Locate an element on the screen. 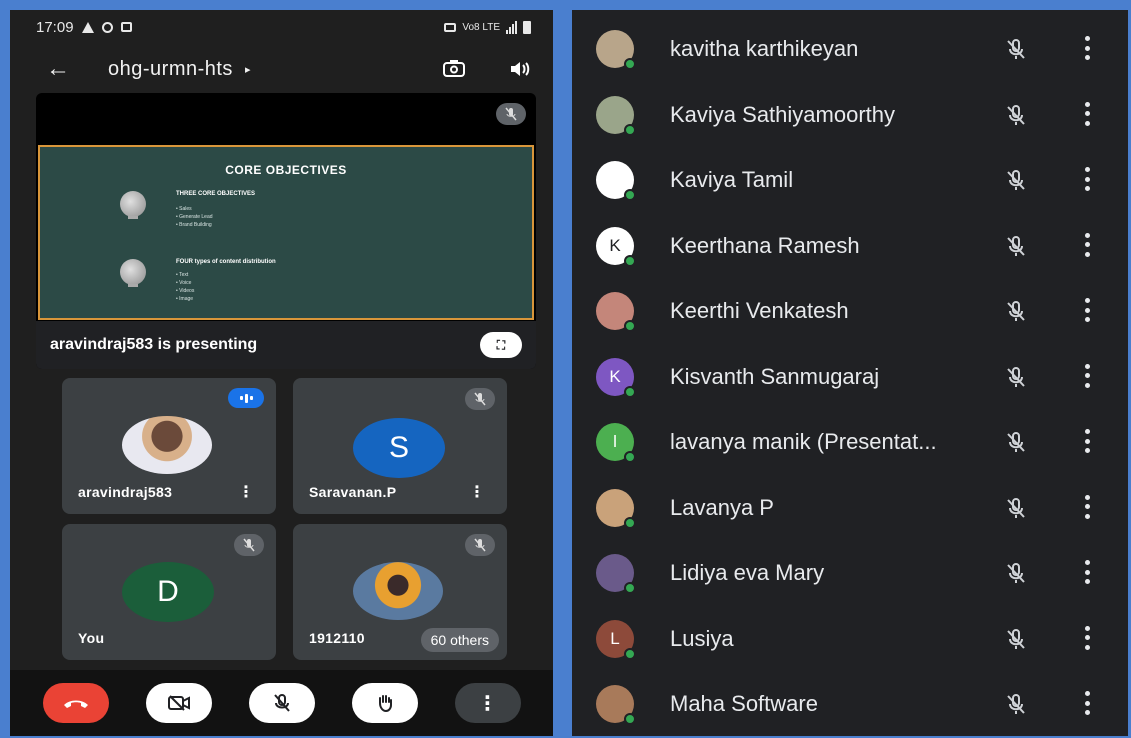 This screenshot has height=738, width=1131. slide-item: • Brand Building is located at coordinates (194, 225).